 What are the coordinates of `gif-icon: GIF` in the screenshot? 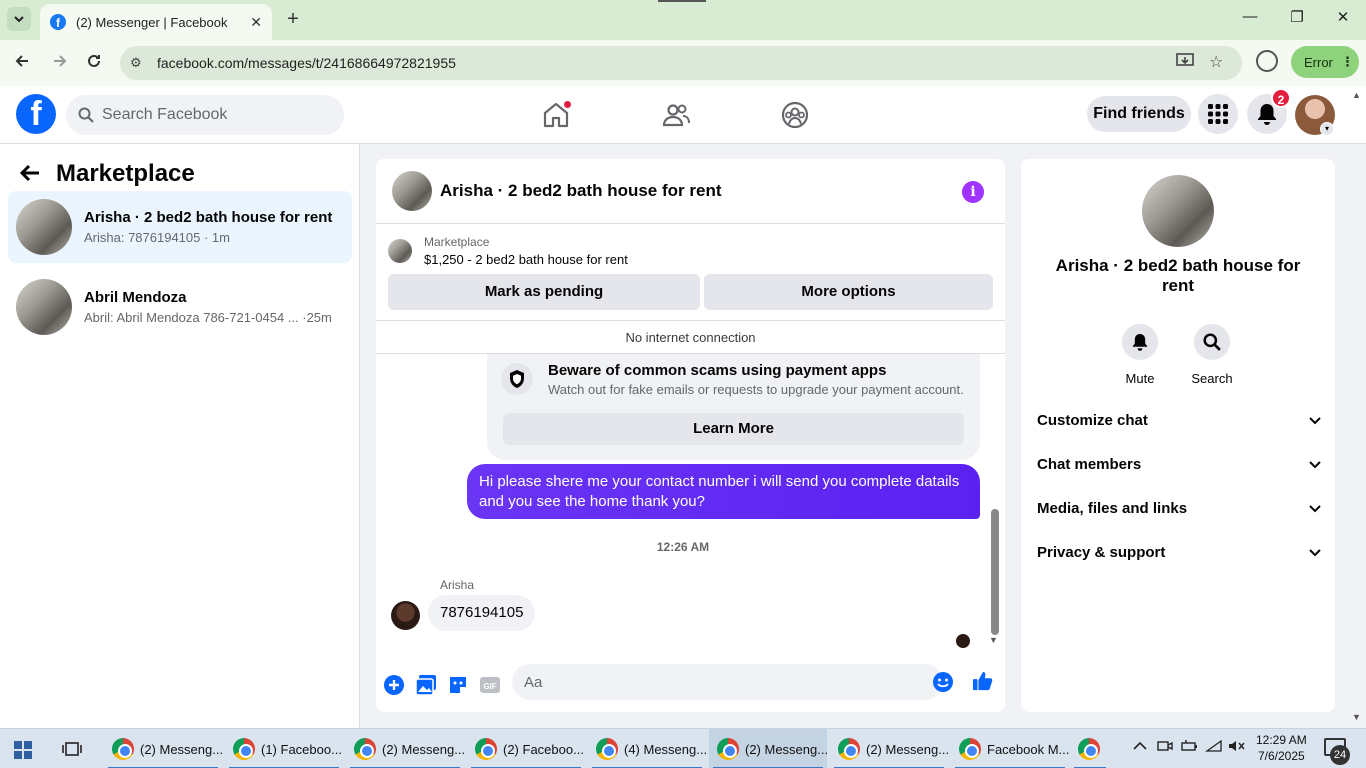 It's located at (490, 685).